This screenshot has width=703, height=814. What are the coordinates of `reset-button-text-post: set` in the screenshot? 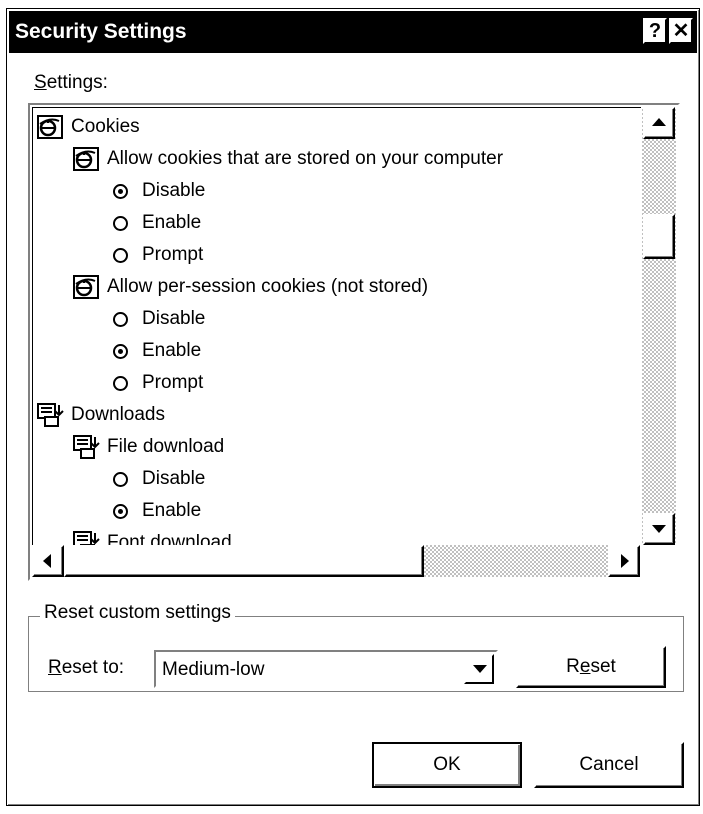 It's located at (603, 666).